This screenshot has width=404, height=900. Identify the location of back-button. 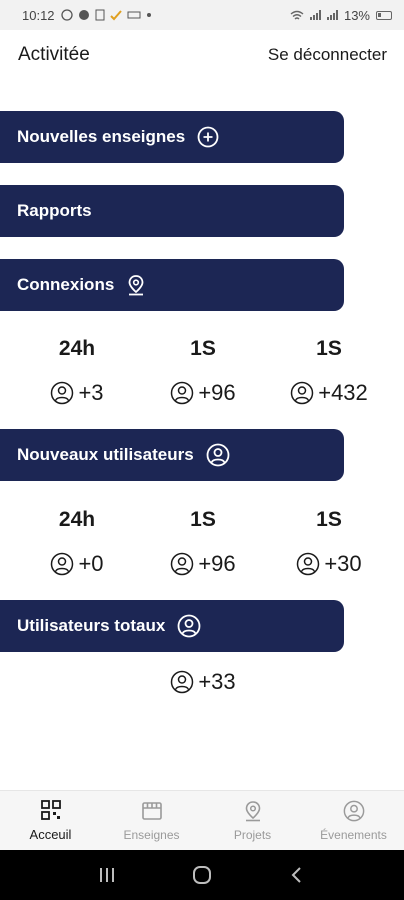
(297, 875).